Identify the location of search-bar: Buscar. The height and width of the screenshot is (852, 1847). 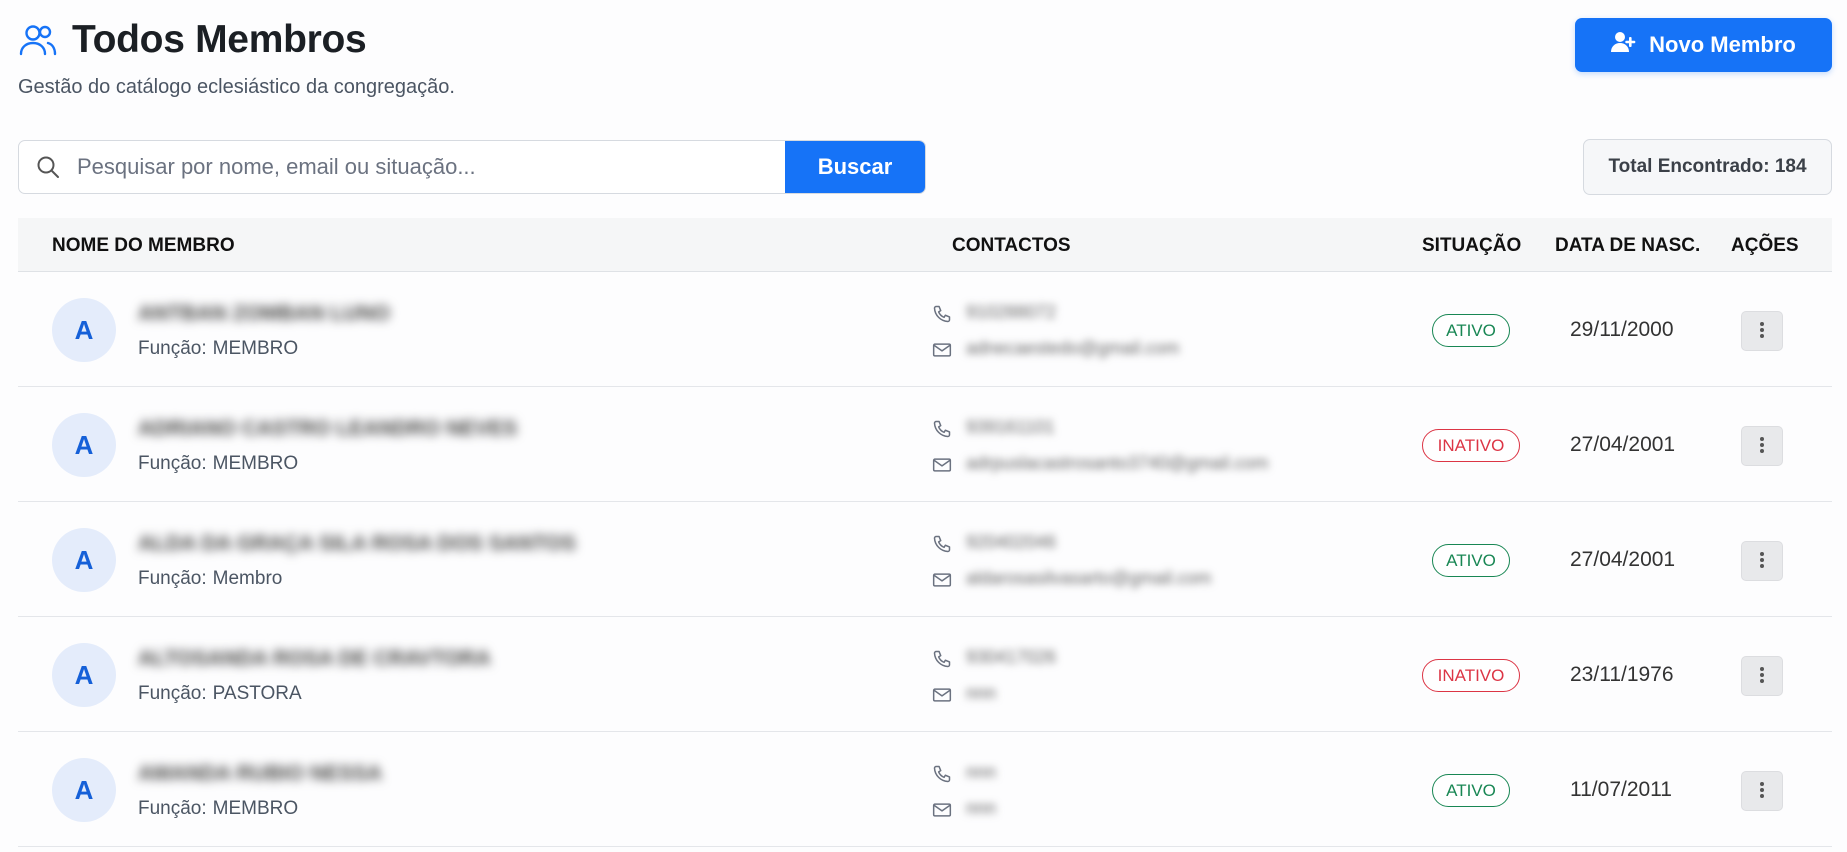
(472, 167).